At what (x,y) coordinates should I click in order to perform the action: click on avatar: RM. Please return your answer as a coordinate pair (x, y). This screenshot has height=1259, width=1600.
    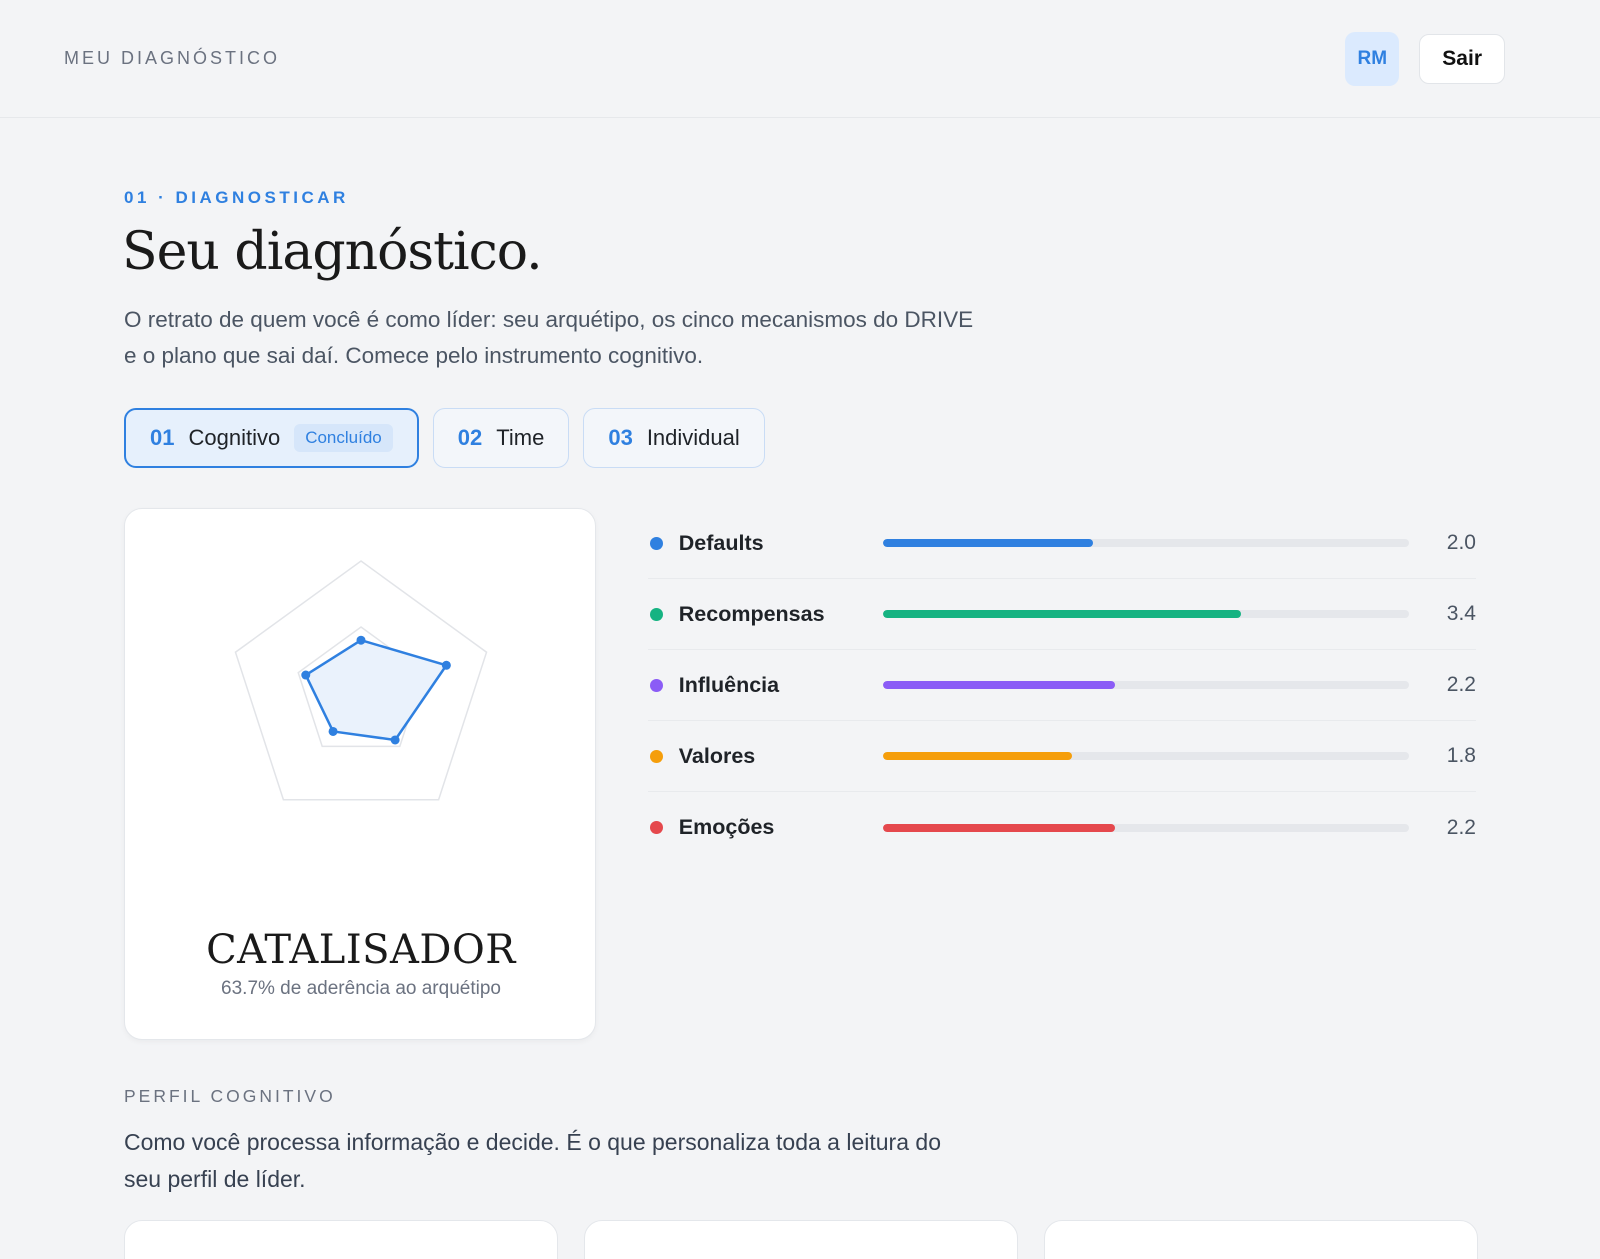
    Looking at the image, I should click on (1372, 58).